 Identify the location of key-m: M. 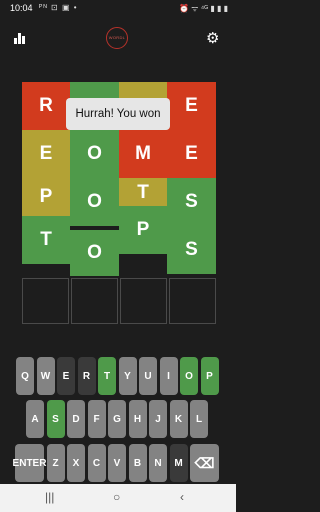
(178, 463).